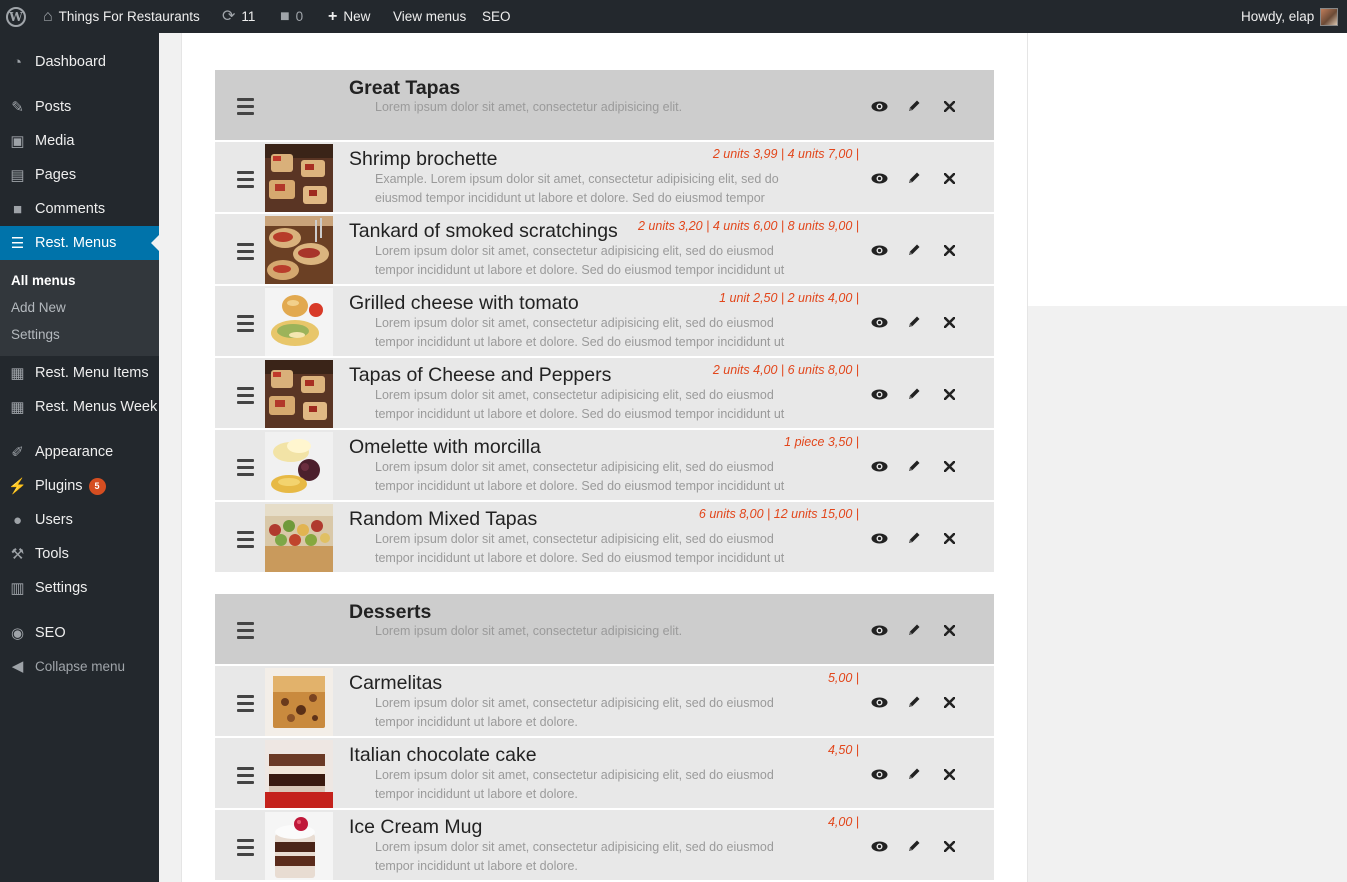 The height and width of the screenshot is (882, 1347). I want to click on submenu-settings: Settings, so click(35, 334).